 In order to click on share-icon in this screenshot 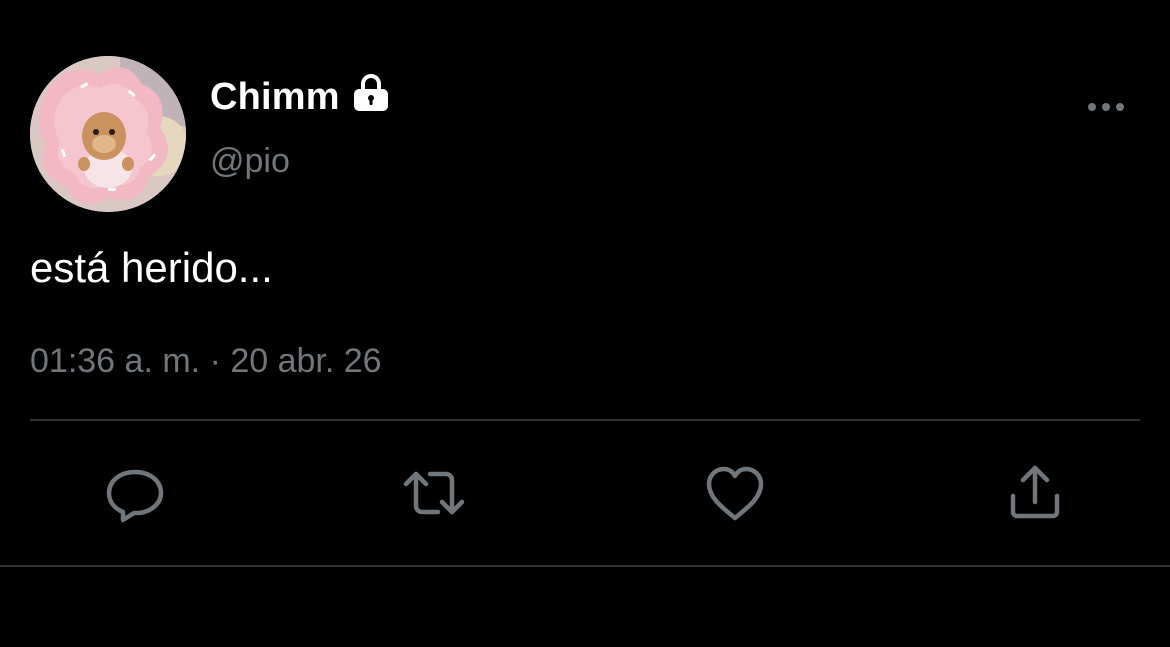, I will do `click(1035, 492)`.